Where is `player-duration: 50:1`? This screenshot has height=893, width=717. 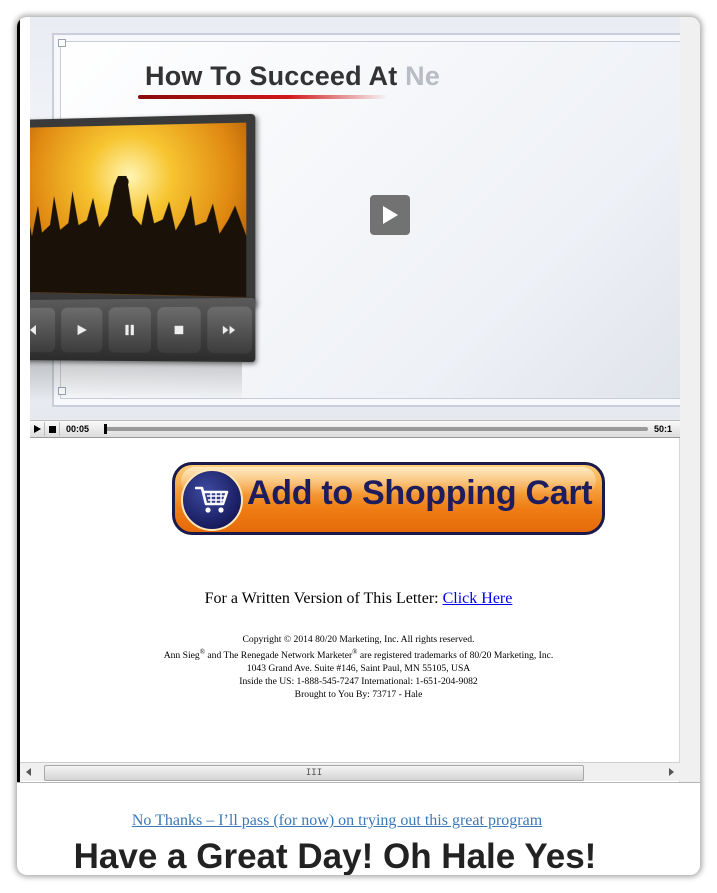
player-duration: 50:1 is located at coordinates (663, 429).